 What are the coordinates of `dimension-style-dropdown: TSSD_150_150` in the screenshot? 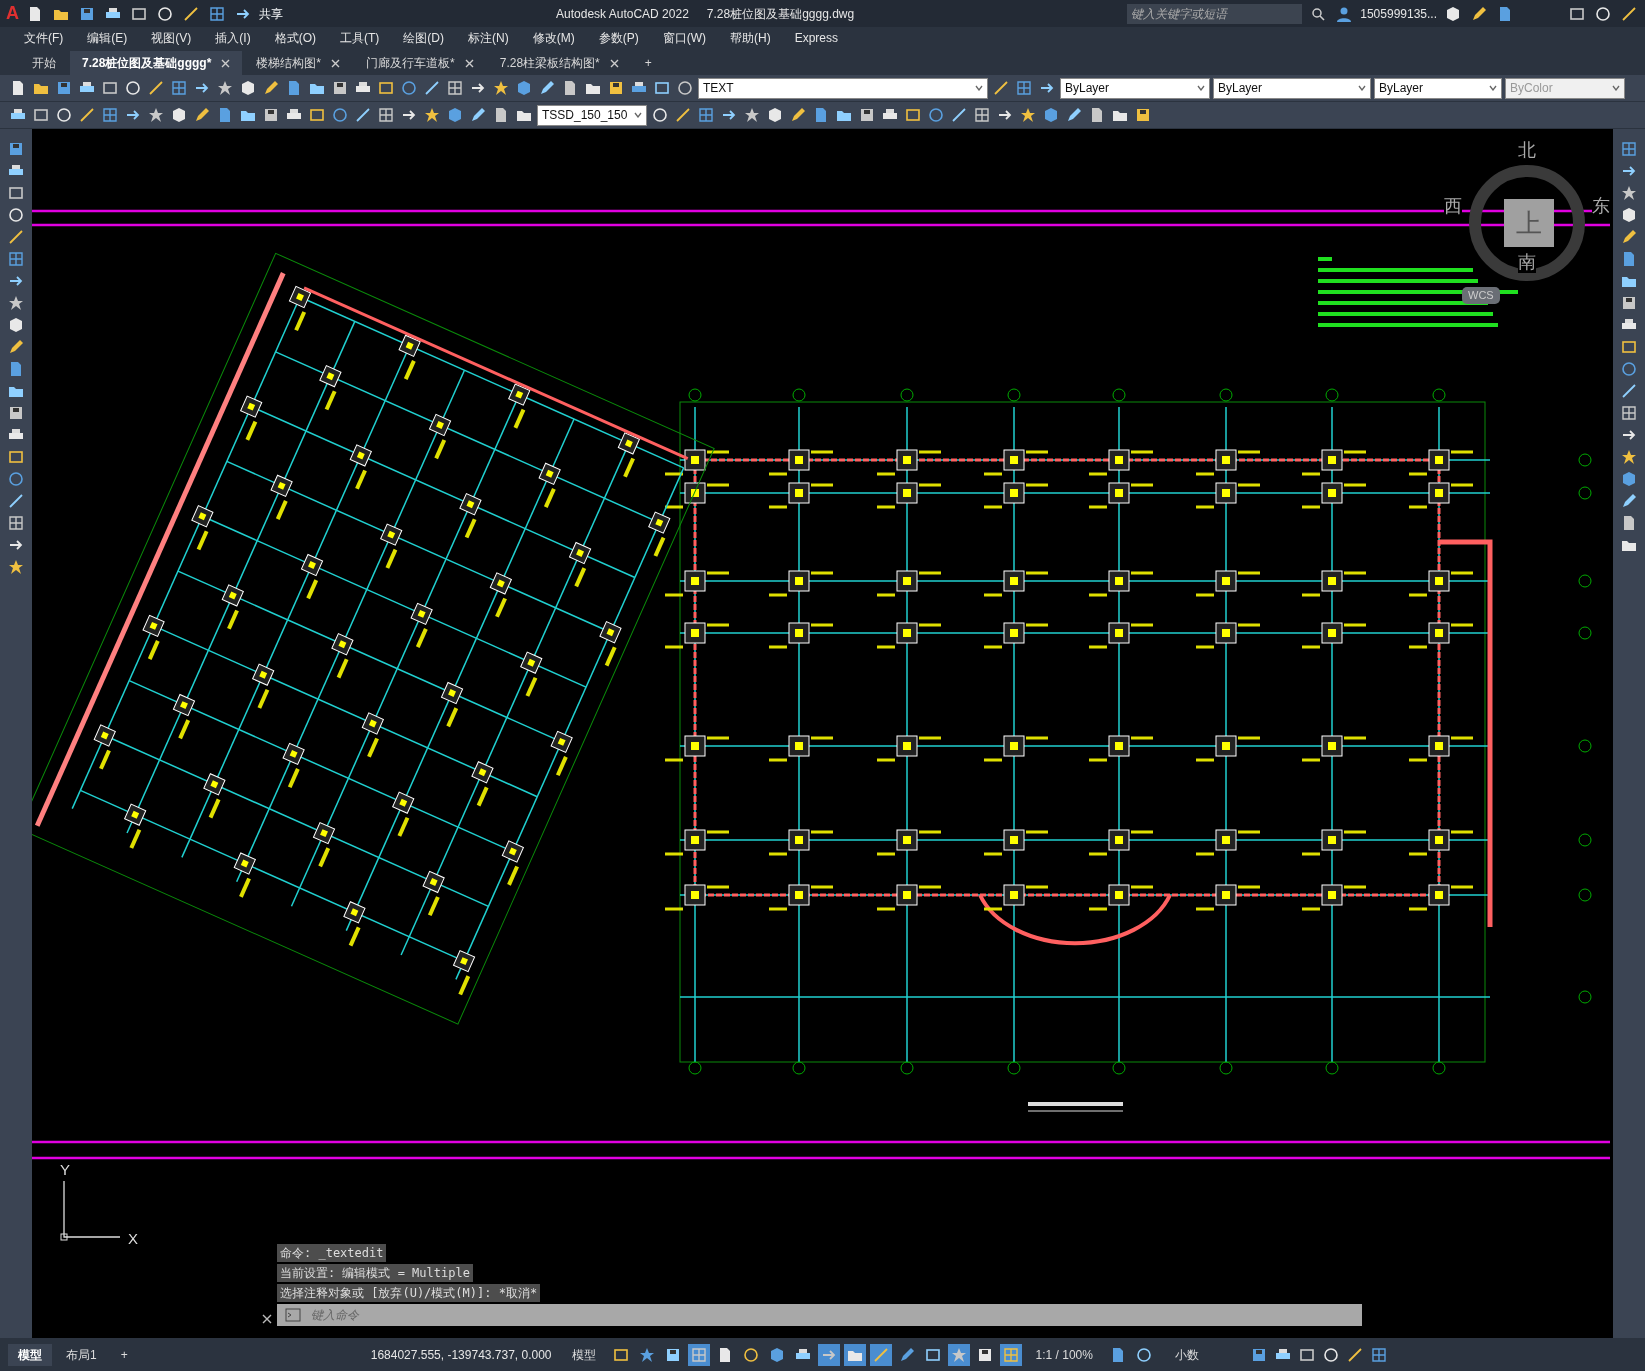 It's located at (592, 115).